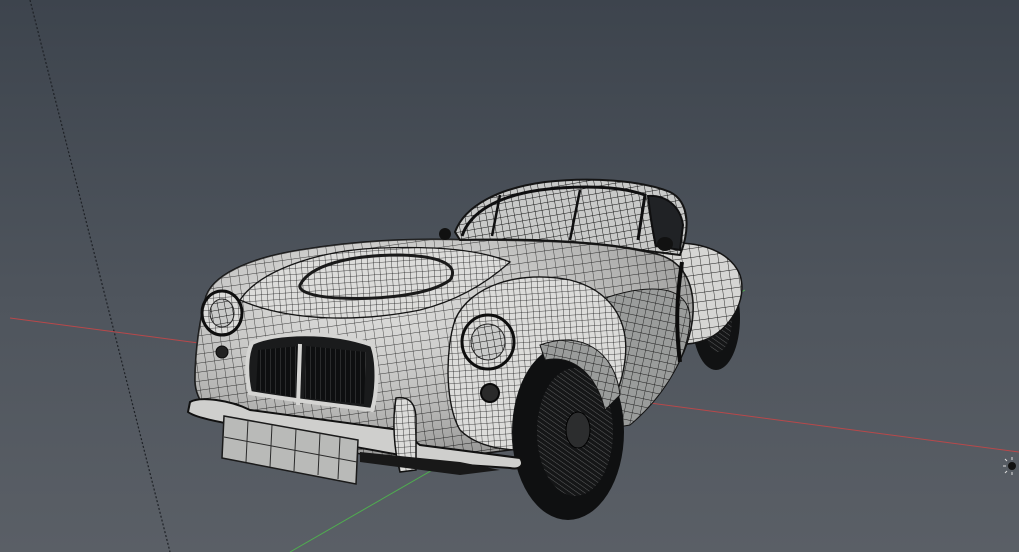  What do you see at coordinates (665, 244) in the screenshot?
I see `door-mirror` at bounding box center [665, 244].